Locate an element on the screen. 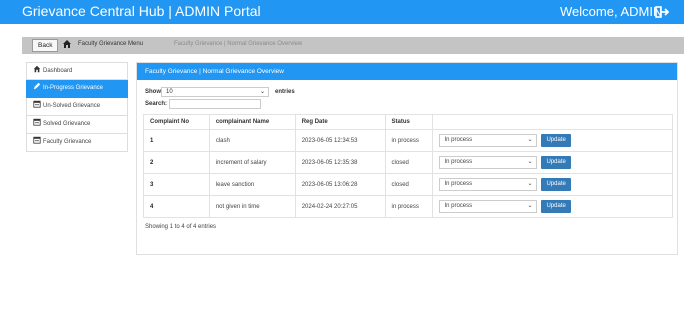 Image resolution: width=684 pixels, height=332 pixels. complaint-no: 1 is located at coordinates (176, 140).